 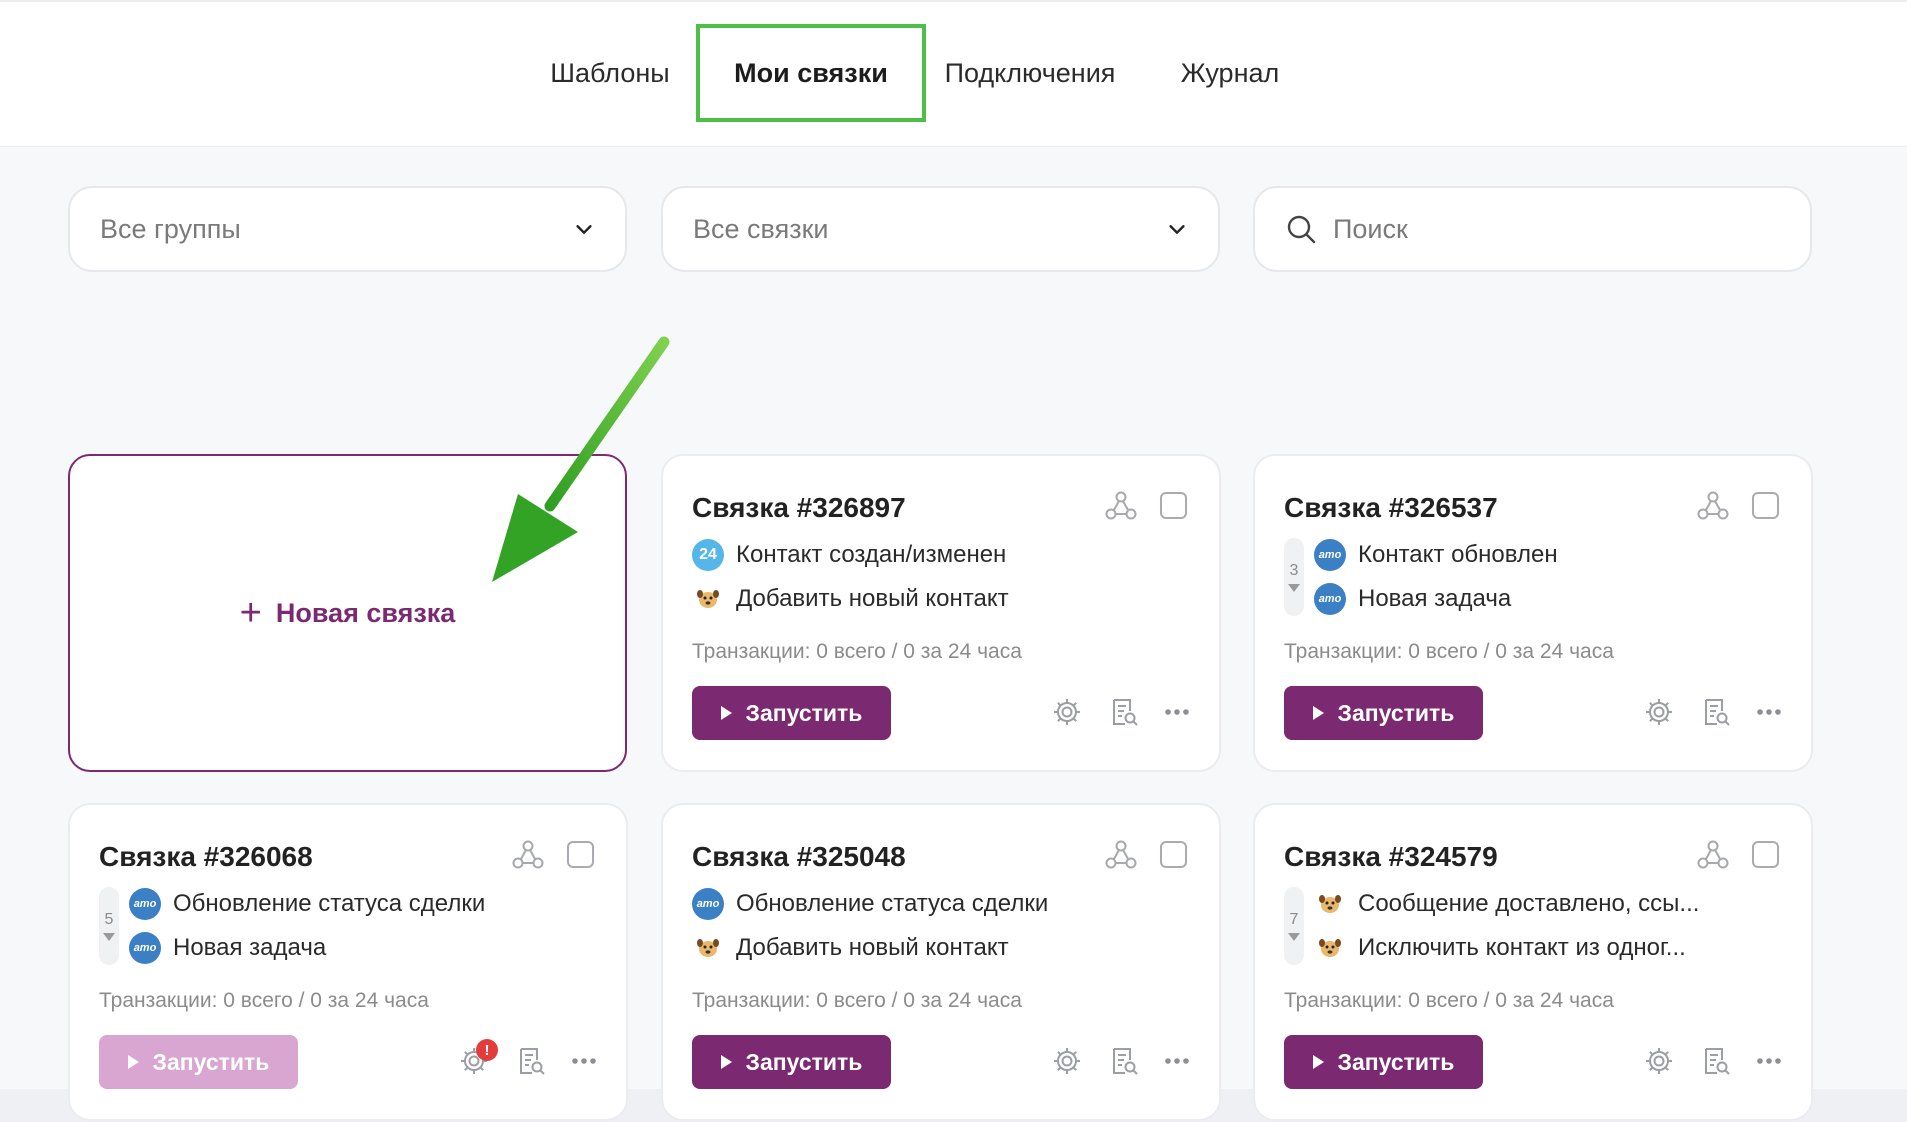 I want to click on link-title: Связка #326897, so click(x=799, y=507).